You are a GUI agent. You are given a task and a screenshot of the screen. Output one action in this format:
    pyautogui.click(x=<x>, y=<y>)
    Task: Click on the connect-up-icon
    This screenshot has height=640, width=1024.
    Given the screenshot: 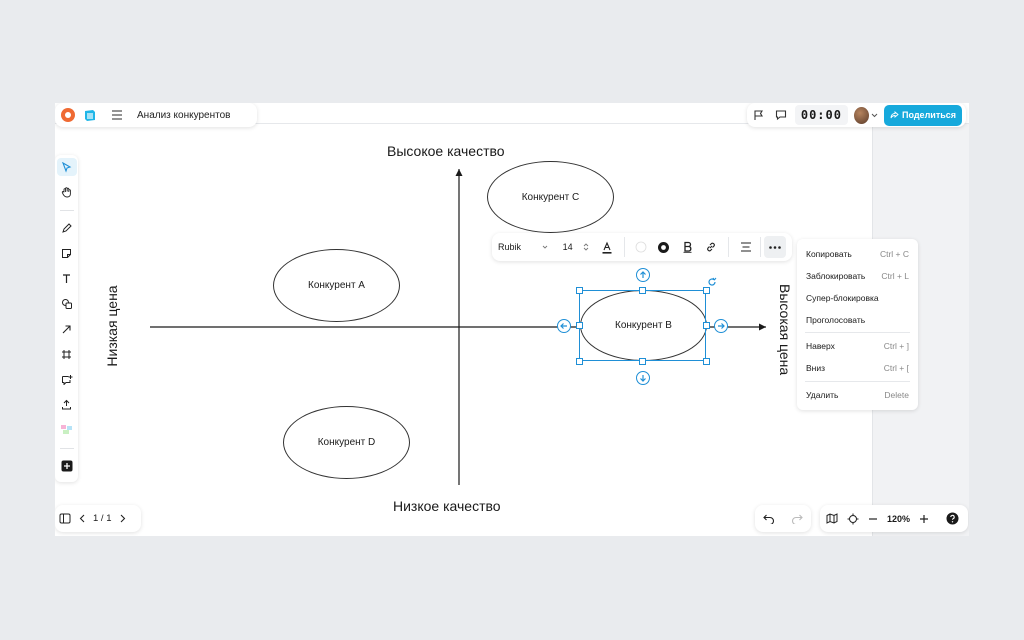 What is the action you would take?
    pyautogui.click(x=643, y=275)
    